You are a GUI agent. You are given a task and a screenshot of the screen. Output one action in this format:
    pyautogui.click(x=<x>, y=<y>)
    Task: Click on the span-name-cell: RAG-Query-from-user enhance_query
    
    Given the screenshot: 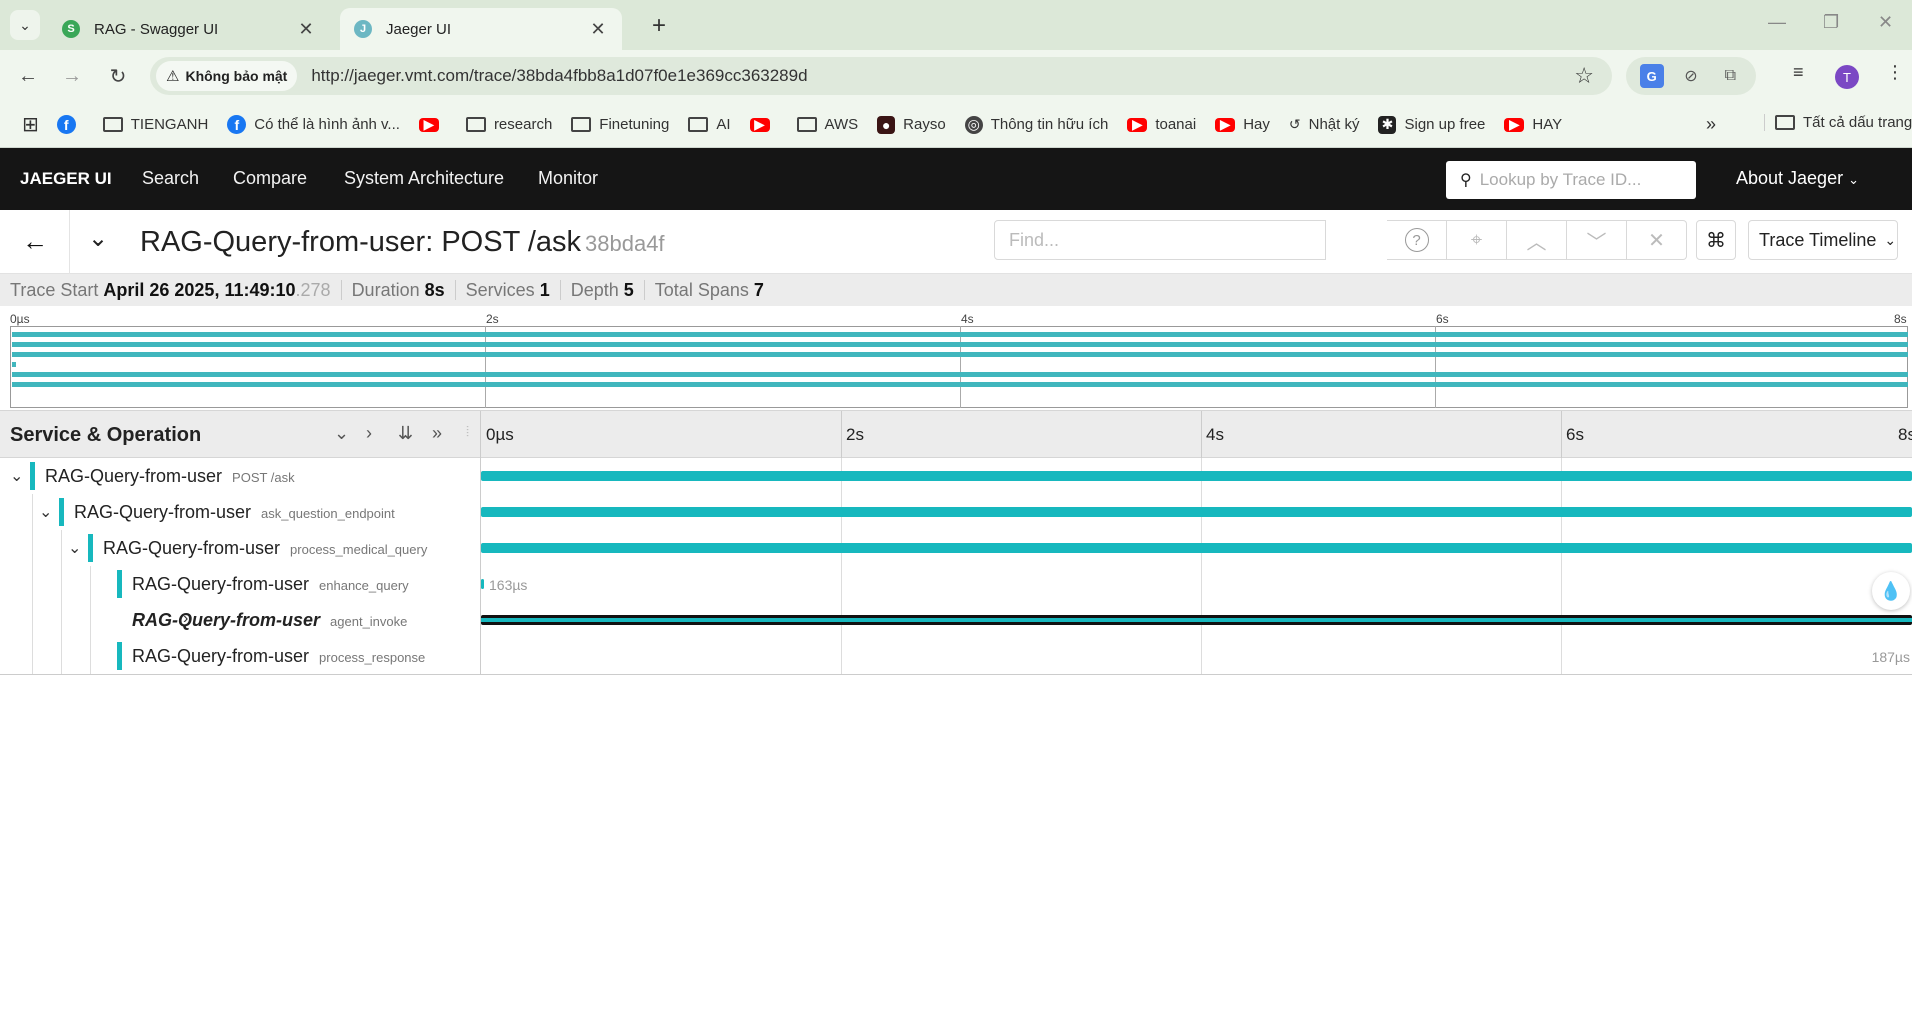 What is the action you would take?
    pyautogui.click(x=240, y=584)
    